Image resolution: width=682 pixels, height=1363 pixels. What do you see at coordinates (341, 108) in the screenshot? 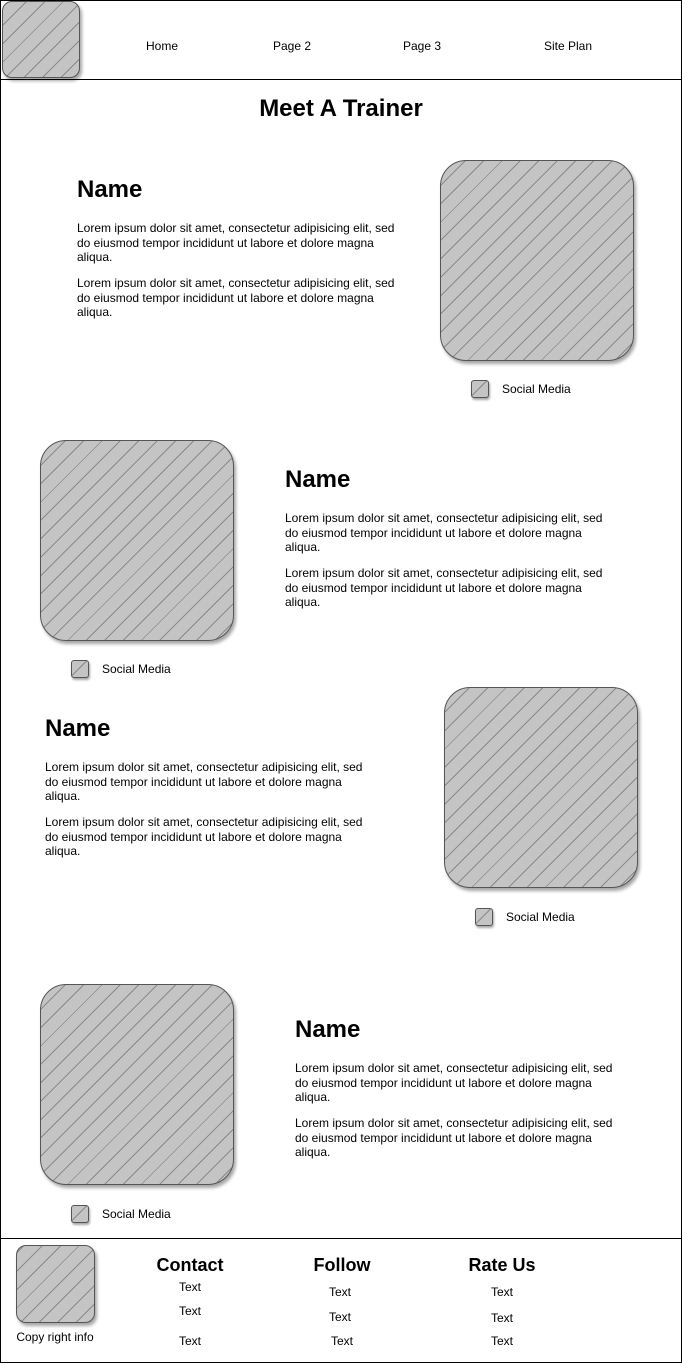
I see `page-title: Meet A Trainer` at bounding box center [341, 108].